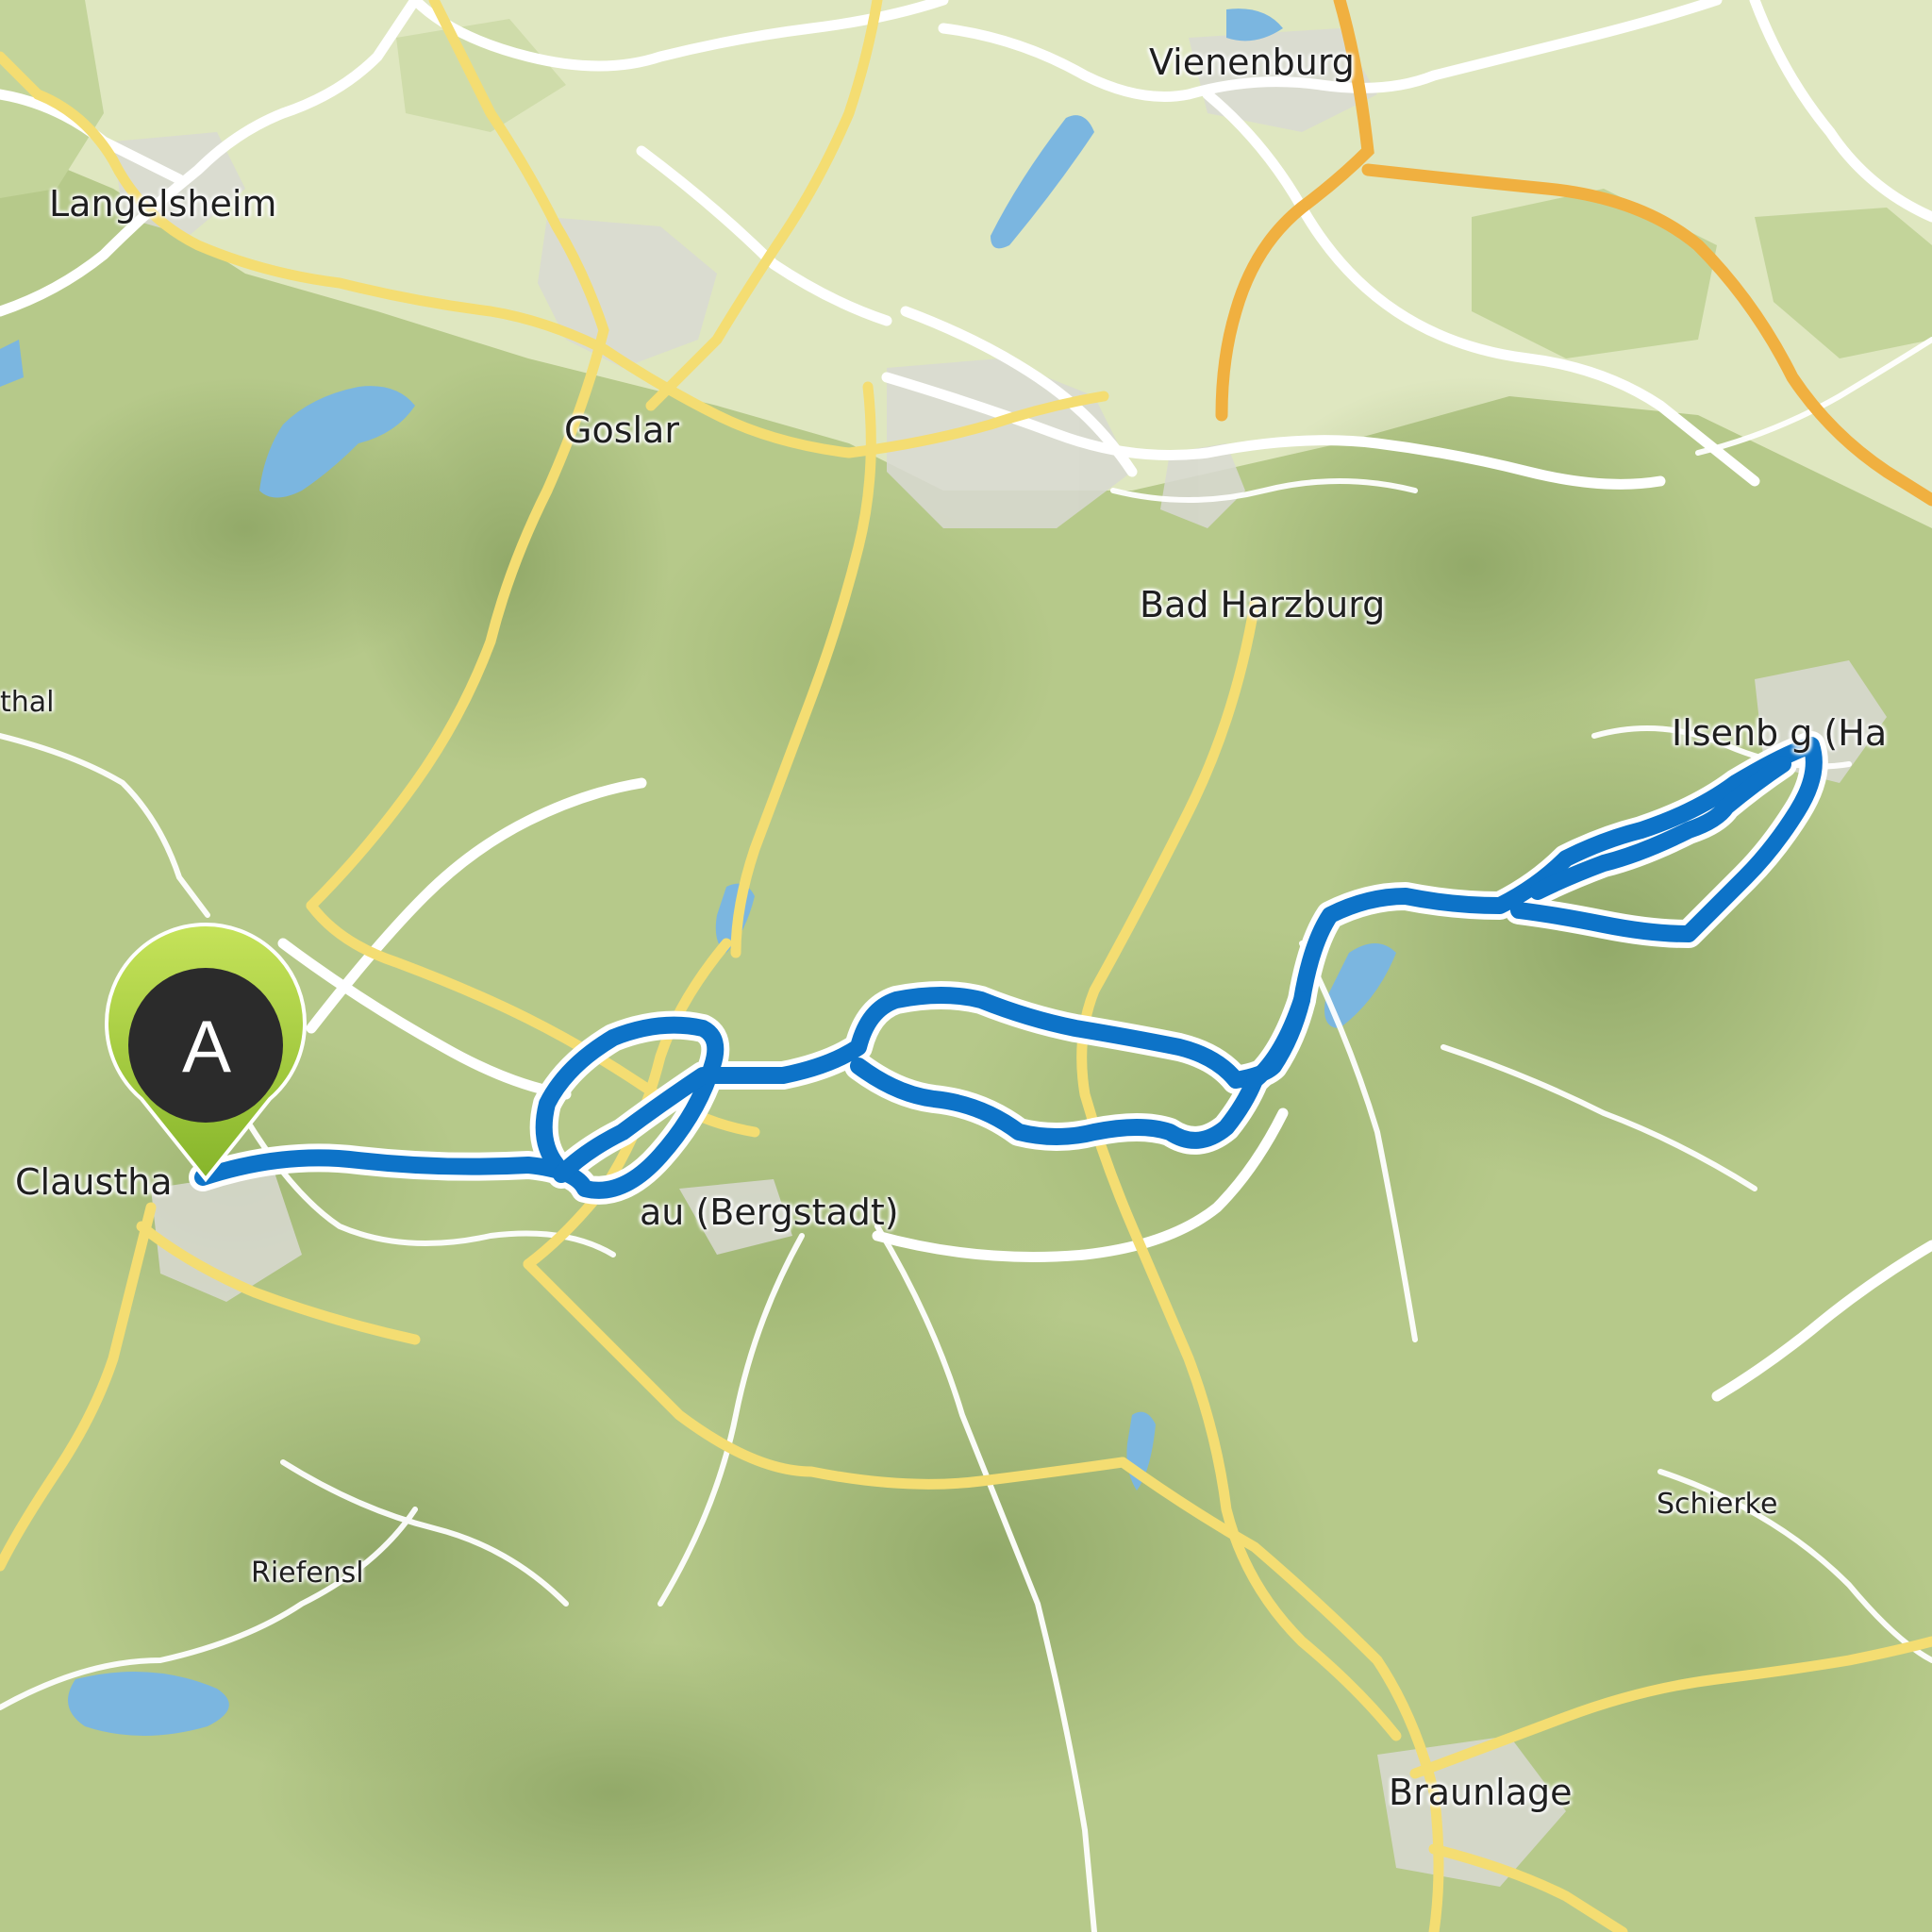 The width and height of the screenshot is (1932, 1932). What do you see at coordinates (1718, 1505) in the screenshot?
I see `place-label-schierke: Schierke` at bounding box center [1718, 1505].